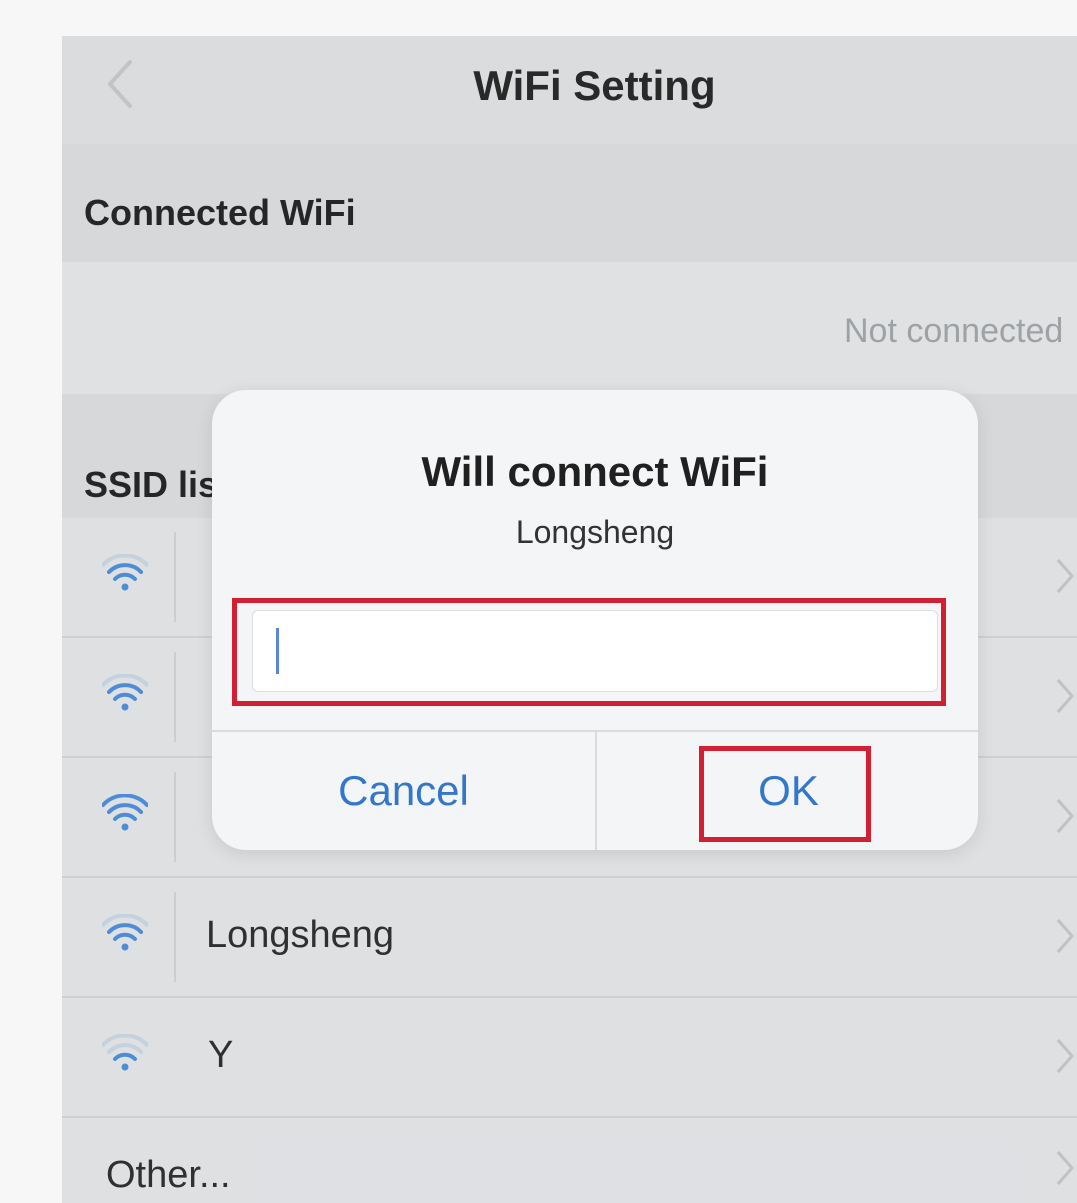  Describe the element at coordinates (595, 651) in the screenshot. I see `password-input` at that location.